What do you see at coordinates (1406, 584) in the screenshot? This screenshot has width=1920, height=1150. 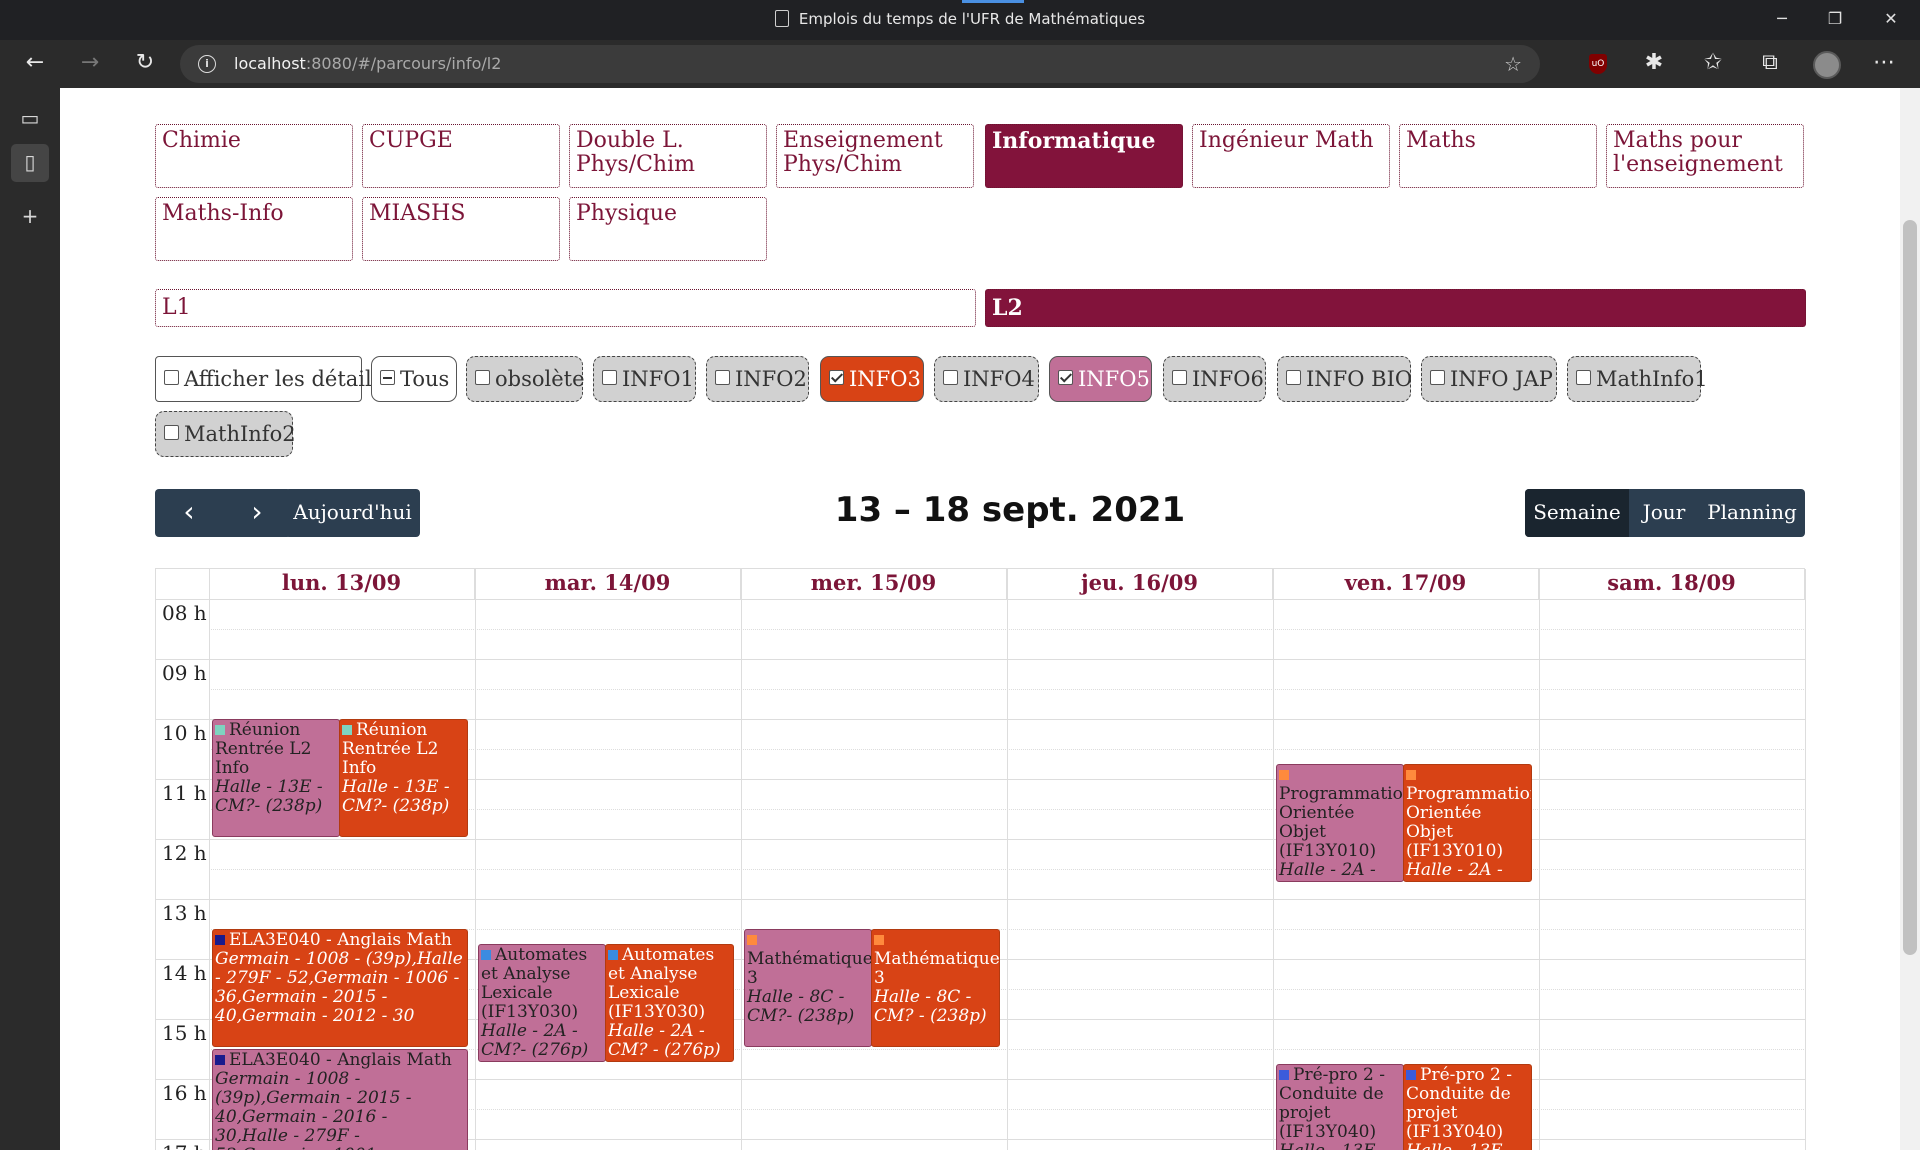 I see `day-header: ven. 17/09` at bounding box center [1406, 584].